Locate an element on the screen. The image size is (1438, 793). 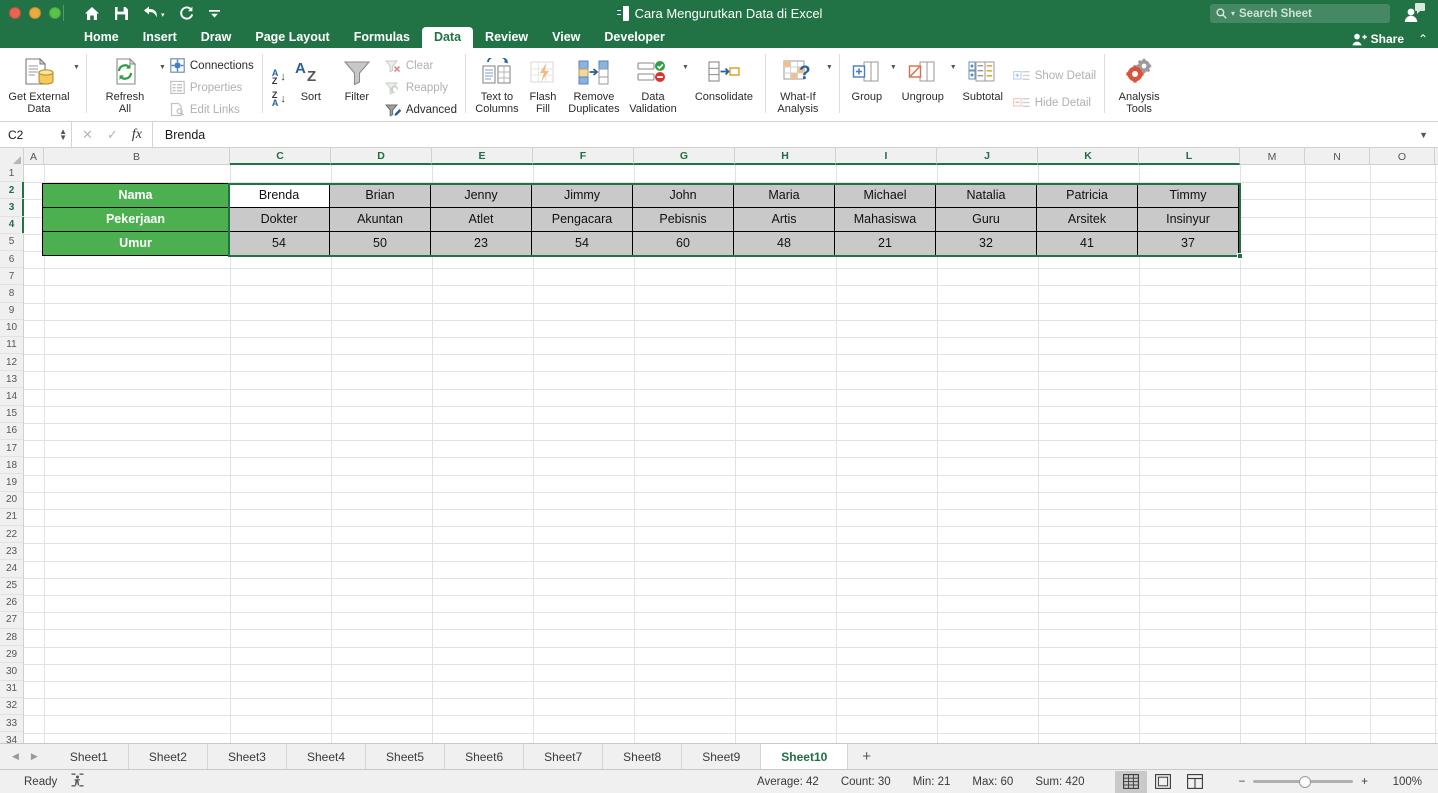
clear-filter-button: Clear is located at coordinates (420, 65).